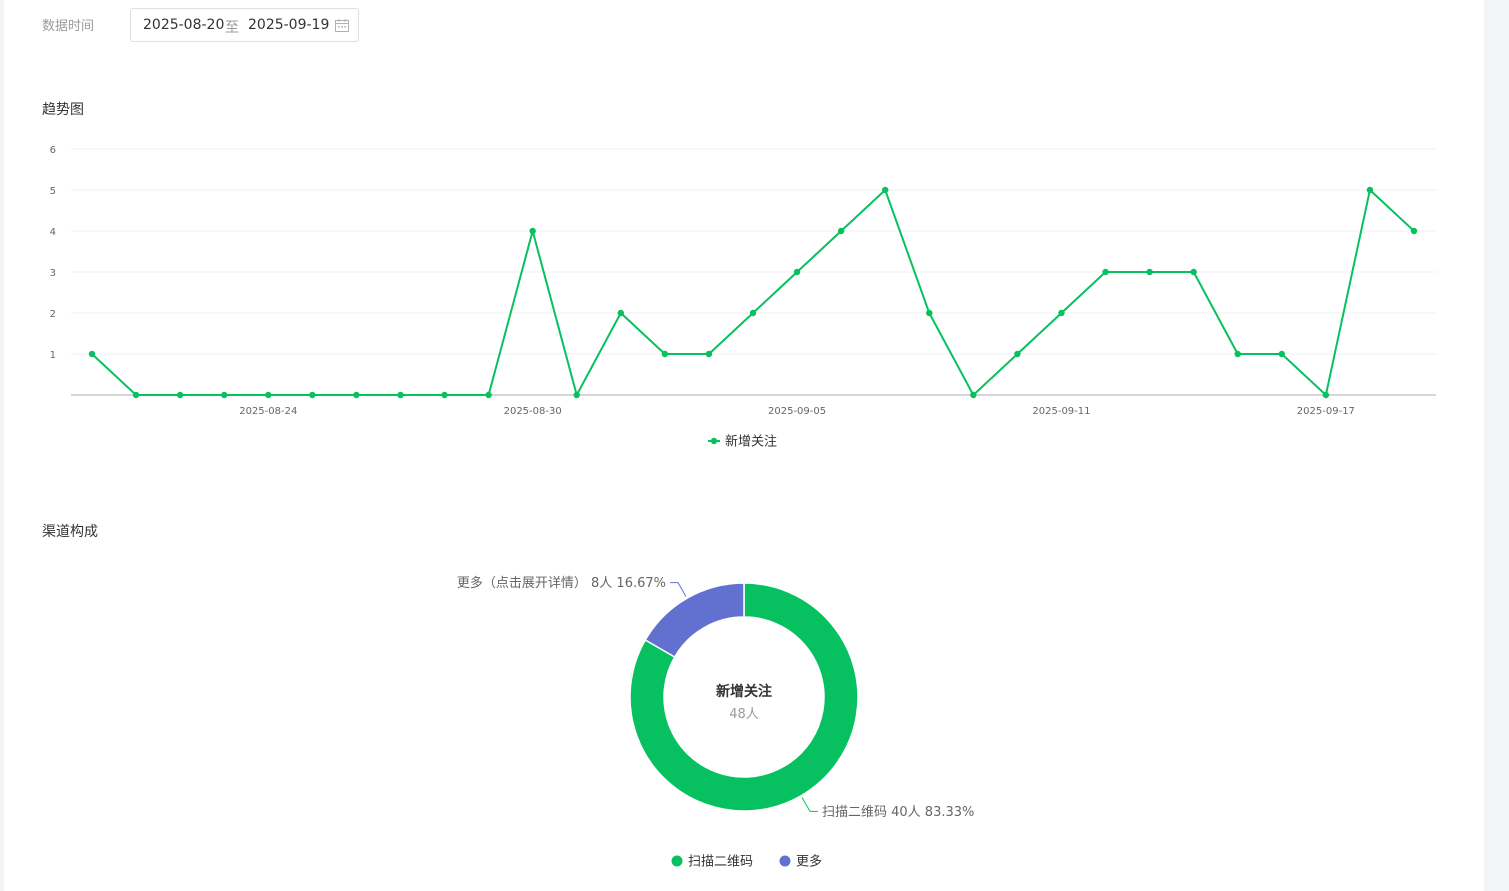 This screenshot has height=891, width=1509. Describe the element at coordinates (232, 28) in the screenshot. I see `date-separator: 至` at that location.